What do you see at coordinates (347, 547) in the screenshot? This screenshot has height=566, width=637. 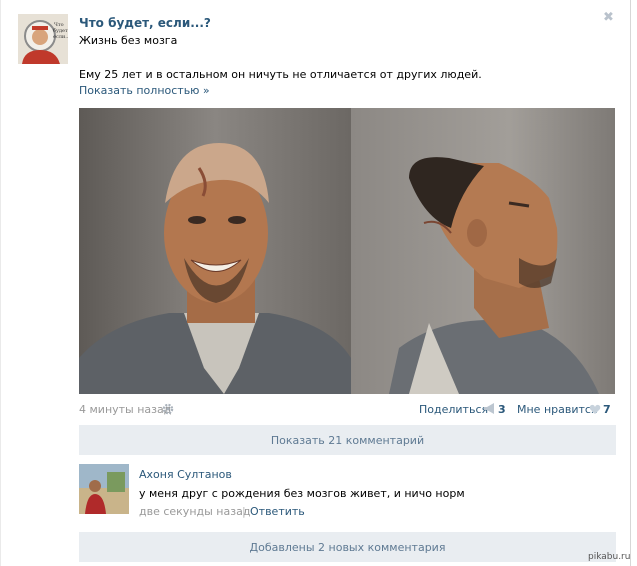 I see `new-comments-bar: Добавлены 2 новых комментария` at bounding box center [347, 547].